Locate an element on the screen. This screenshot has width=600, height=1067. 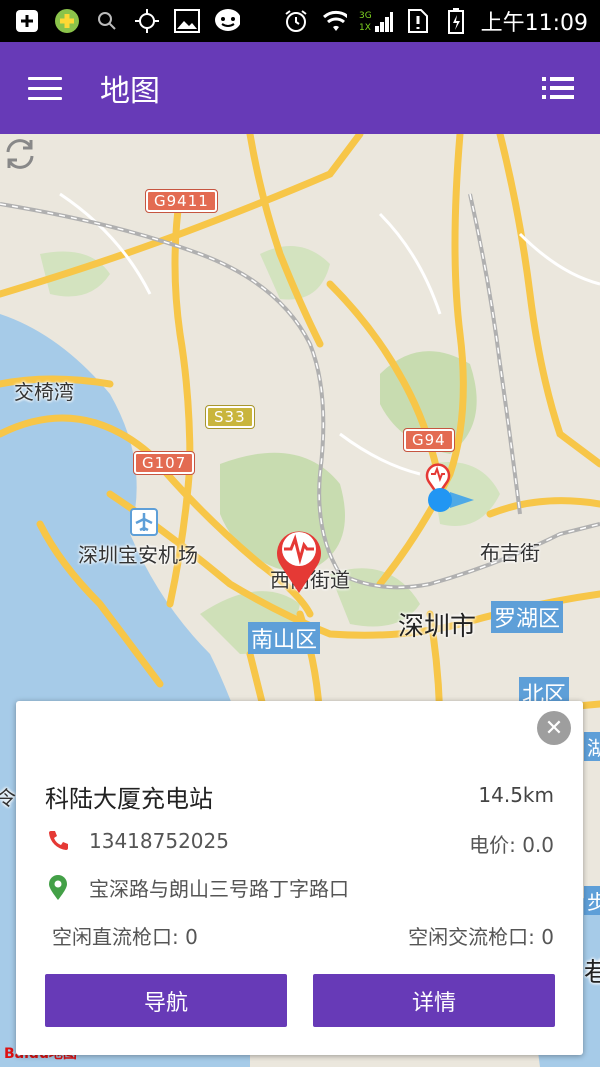
list-icon is located at coordinates (559, 79).